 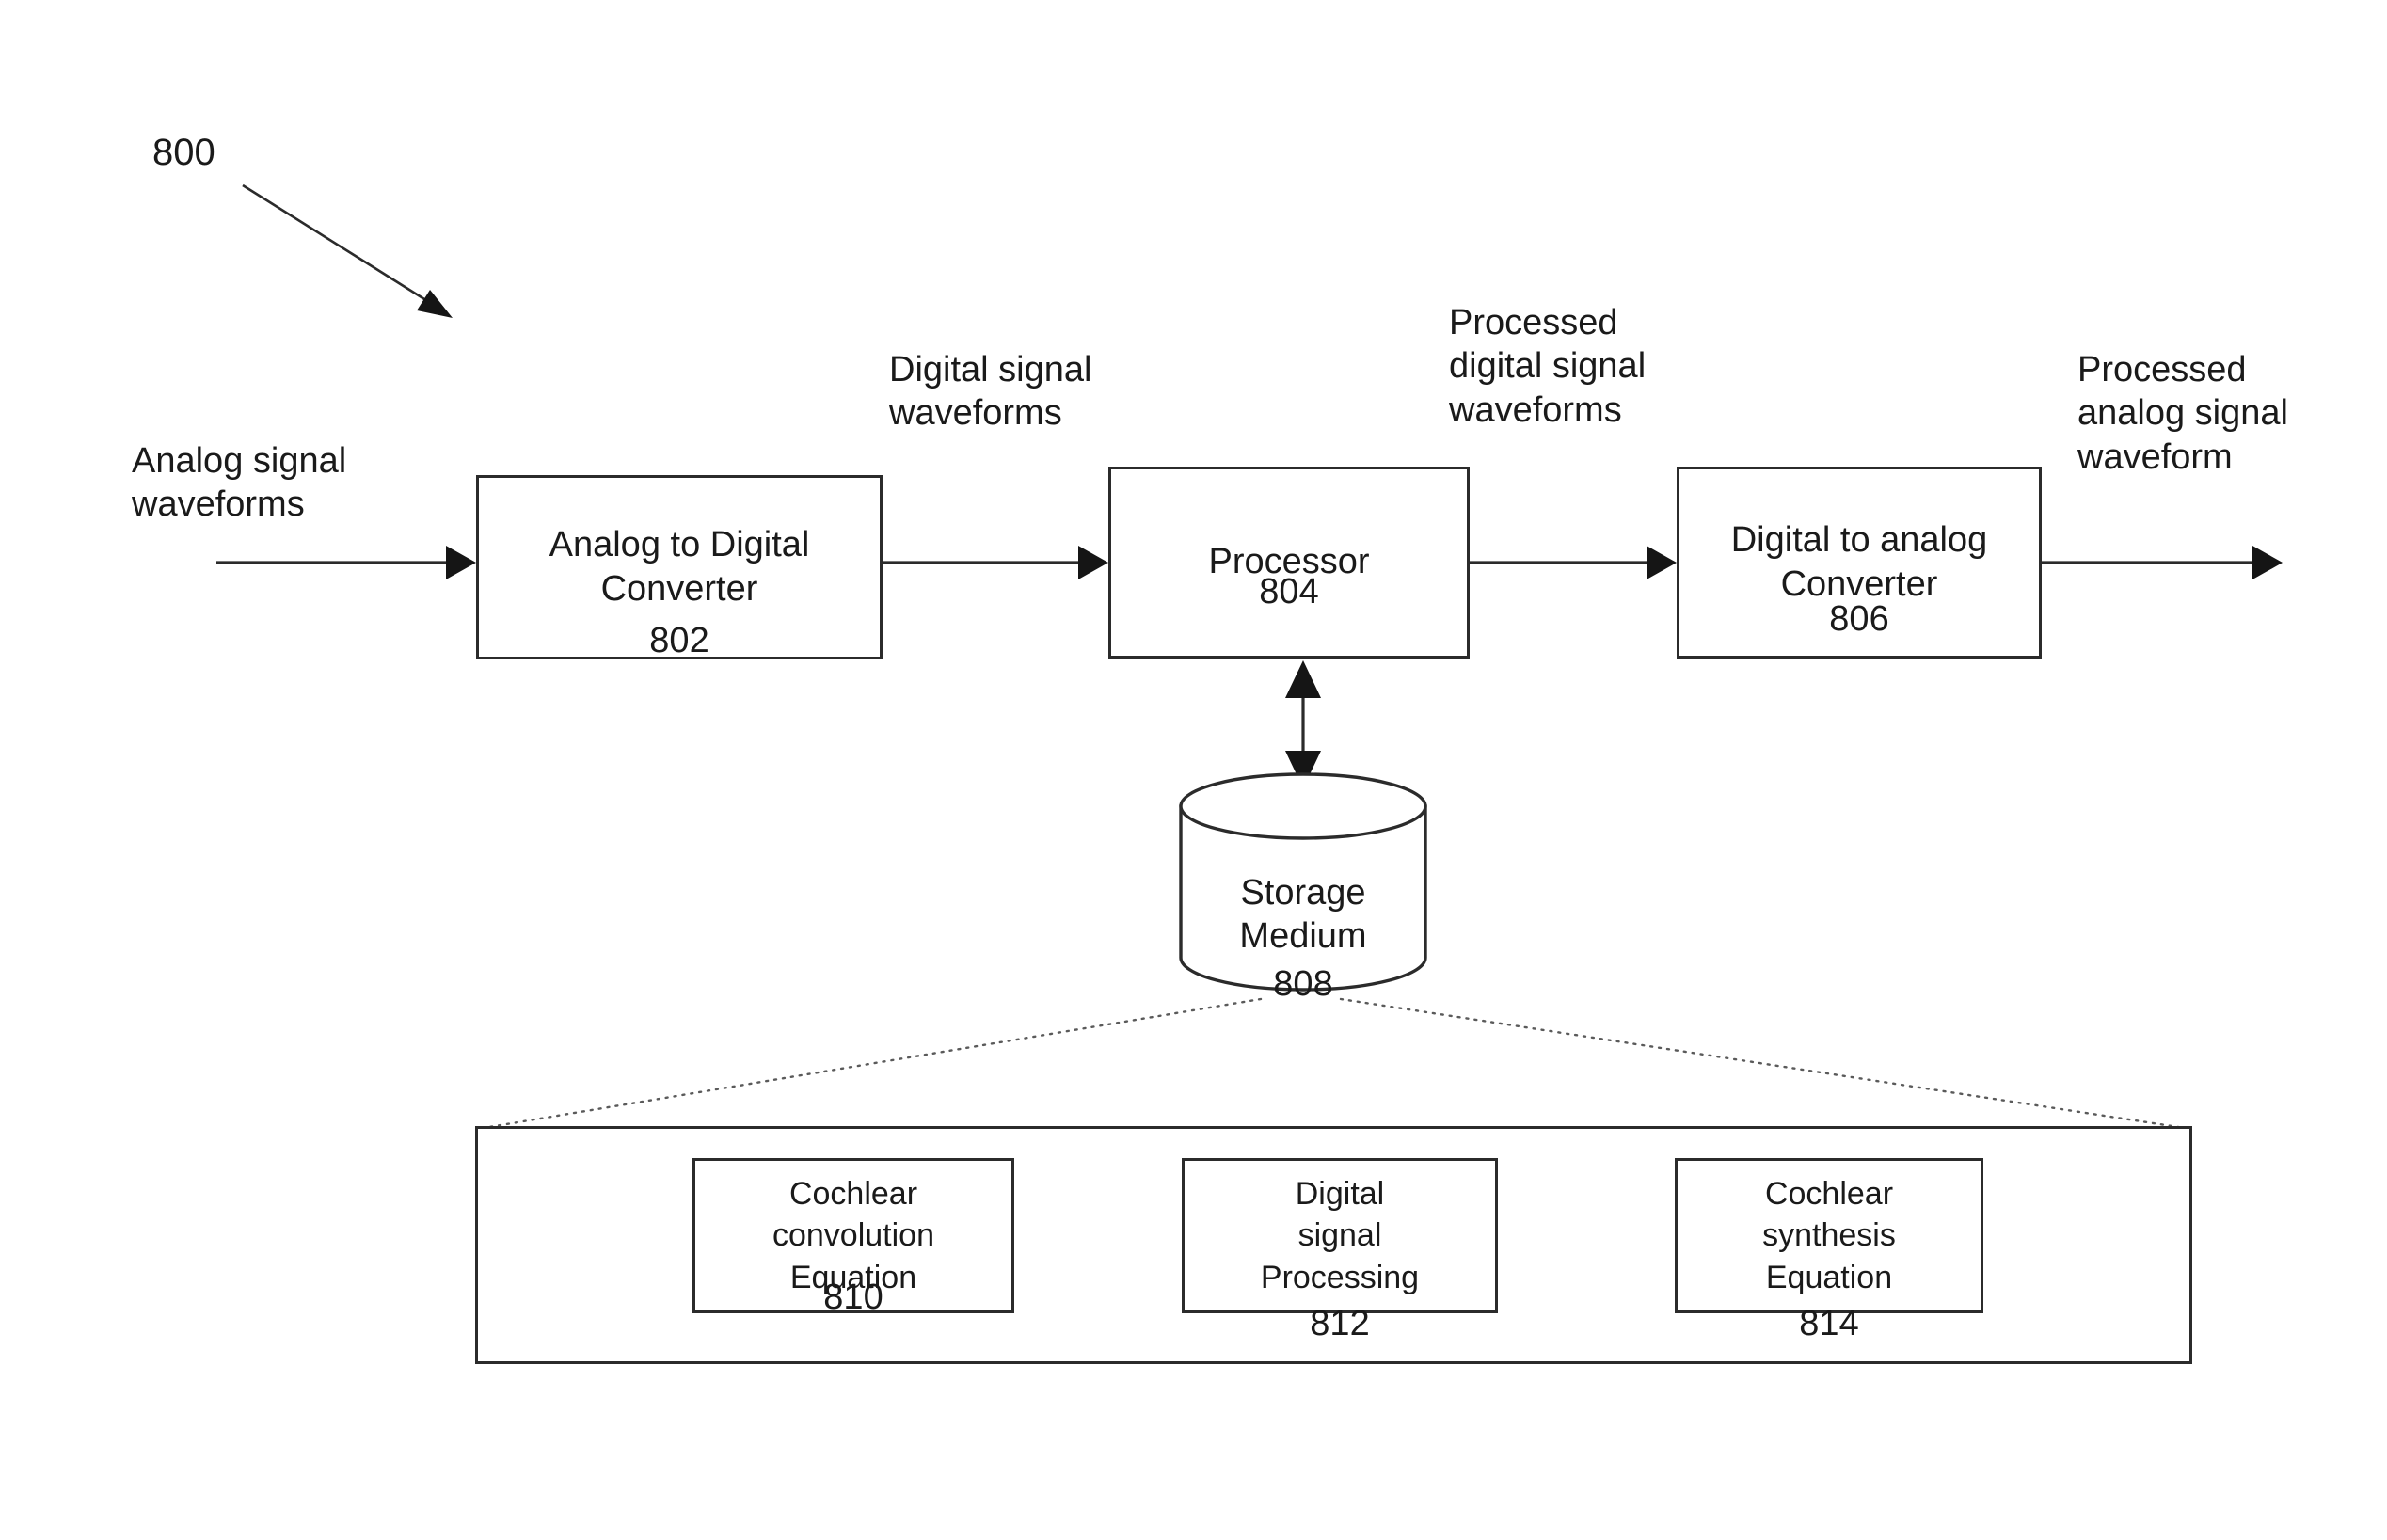 I want to click on arrow-input-to-adc, so click(x=346, y=562).